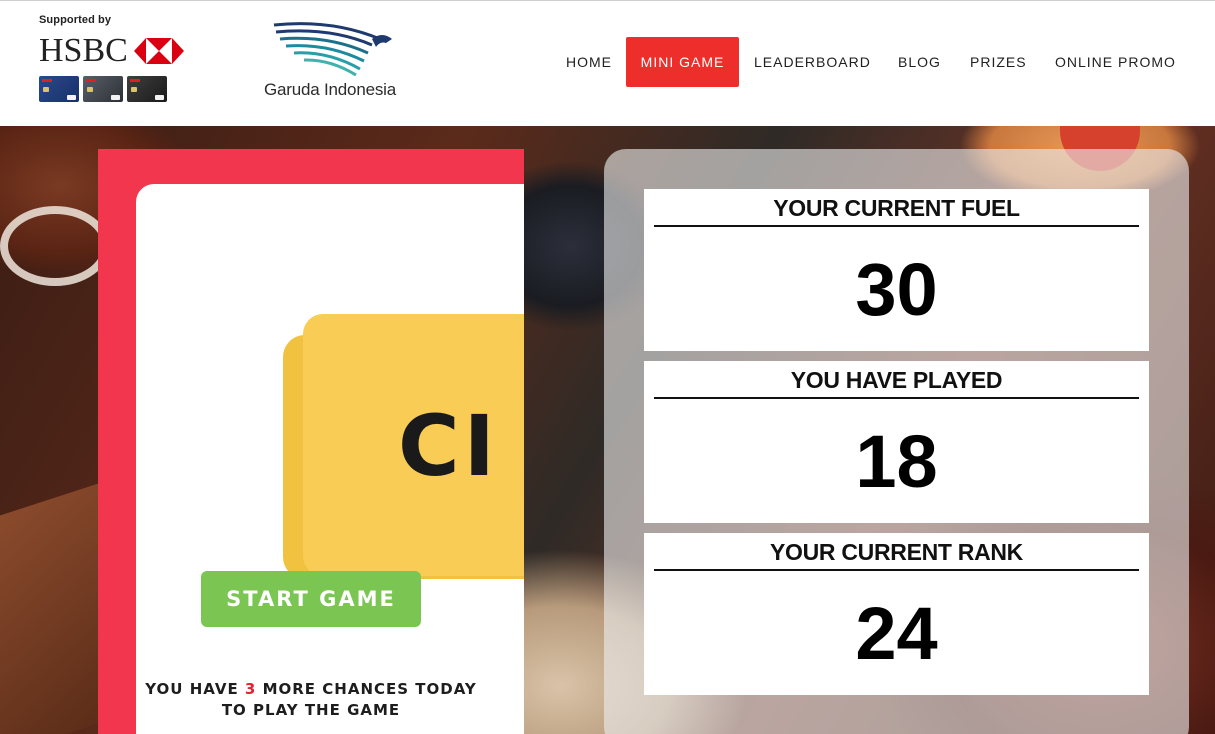  I want to click on nav-home: HOME, so click(589, 62).